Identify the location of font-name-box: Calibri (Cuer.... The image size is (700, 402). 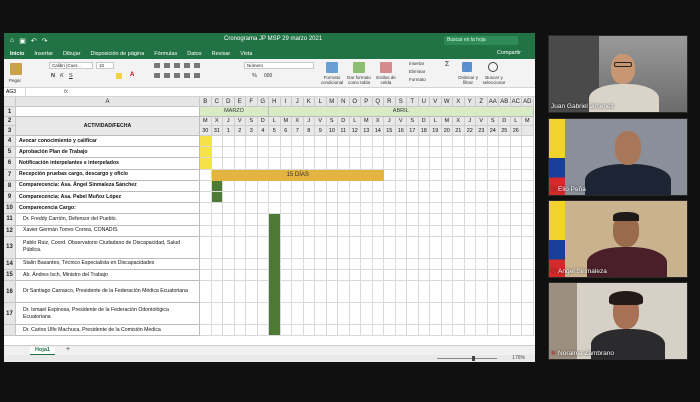
(71, 65).